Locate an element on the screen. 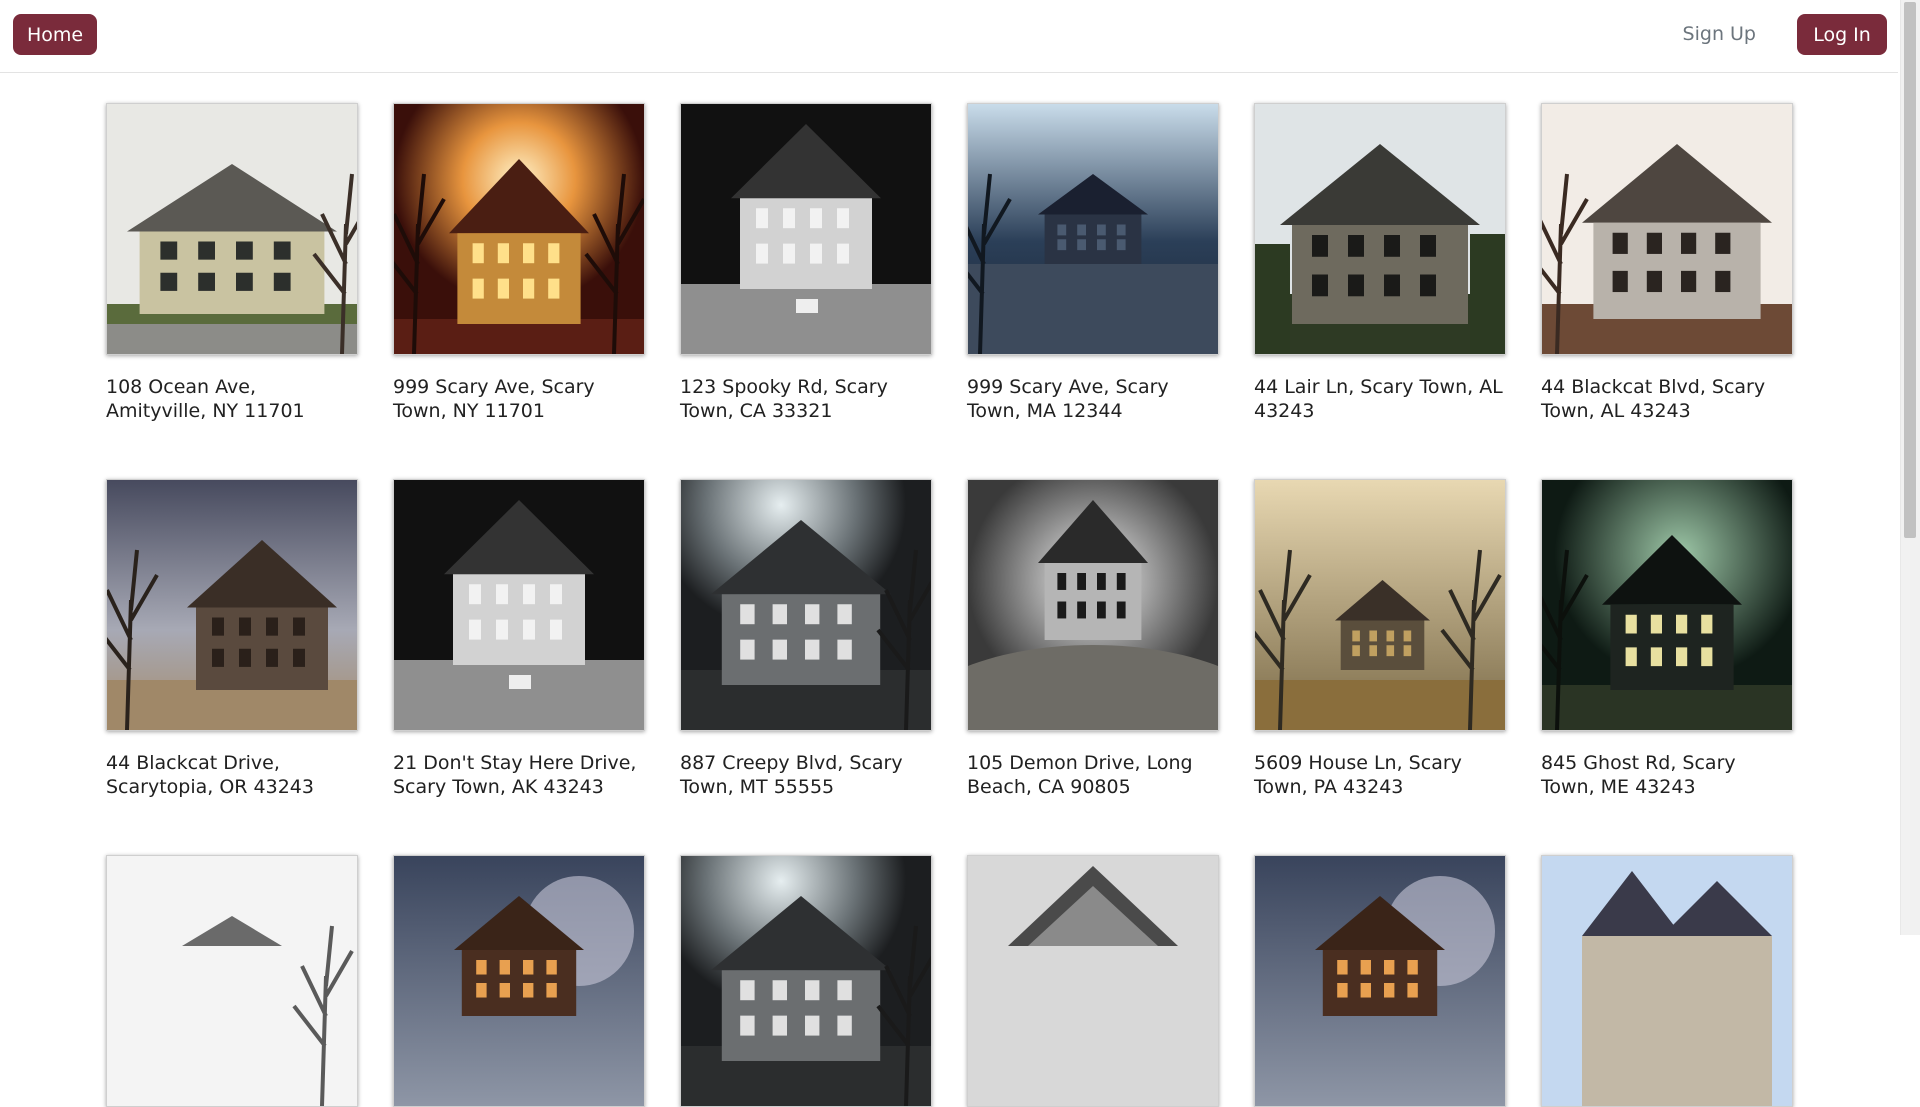  vertical-scrollbar is located at coordinates (1910, 467).